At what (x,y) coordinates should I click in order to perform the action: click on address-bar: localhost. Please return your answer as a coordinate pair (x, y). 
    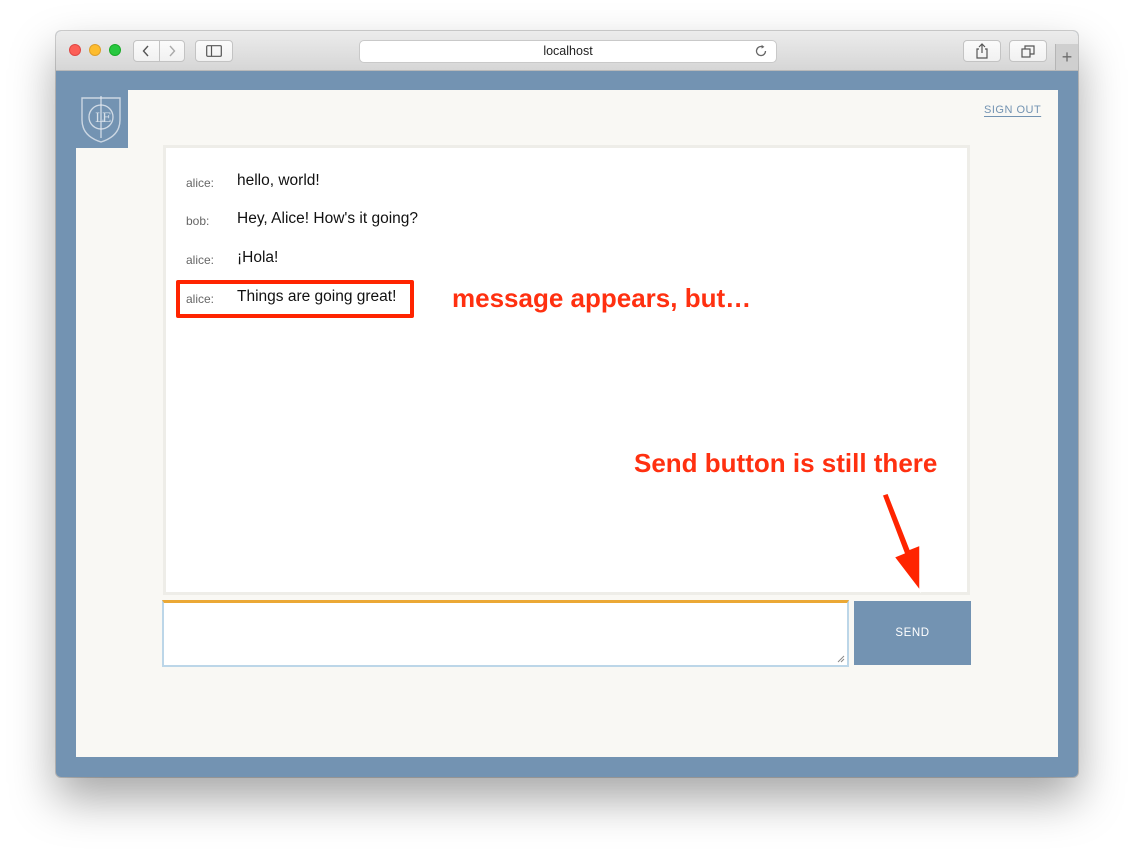
    Looking at the image, I should click on (568, 51).